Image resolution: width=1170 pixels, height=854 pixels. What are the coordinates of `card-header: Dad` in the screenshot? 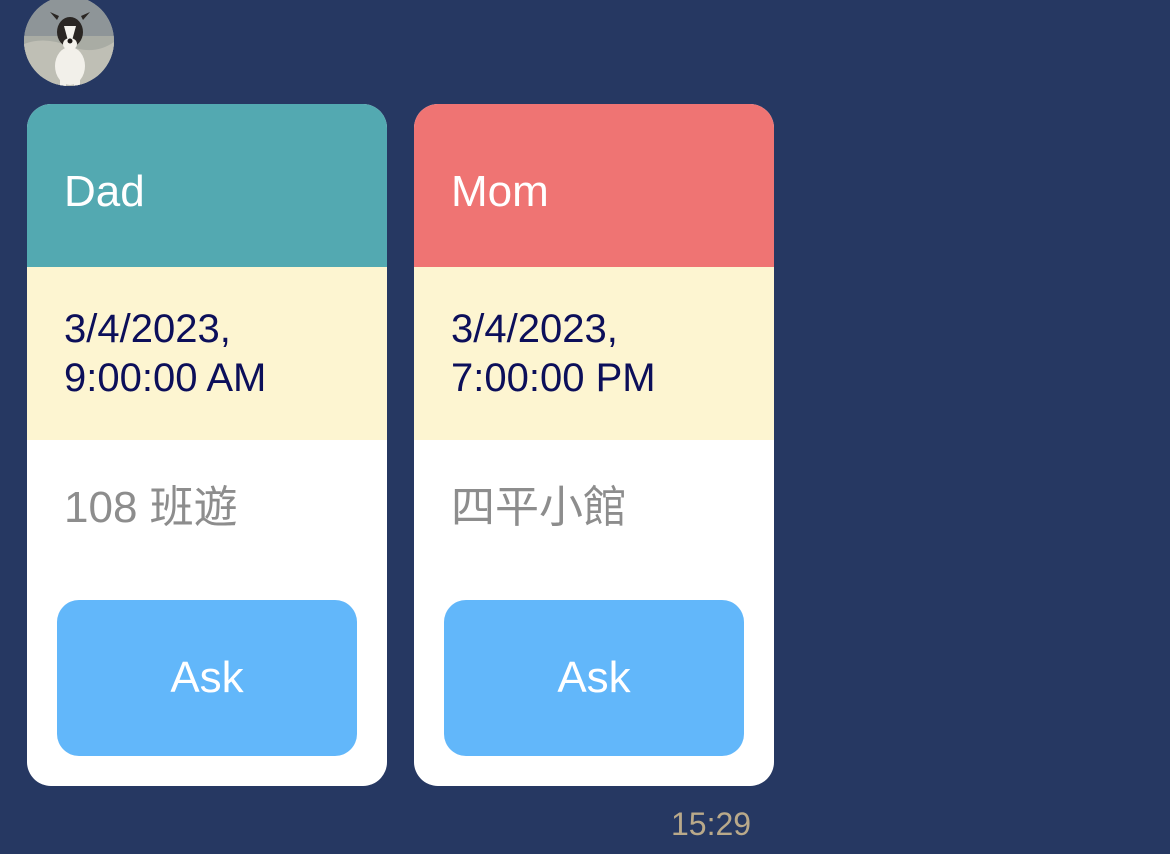 It's located at (207, 185).